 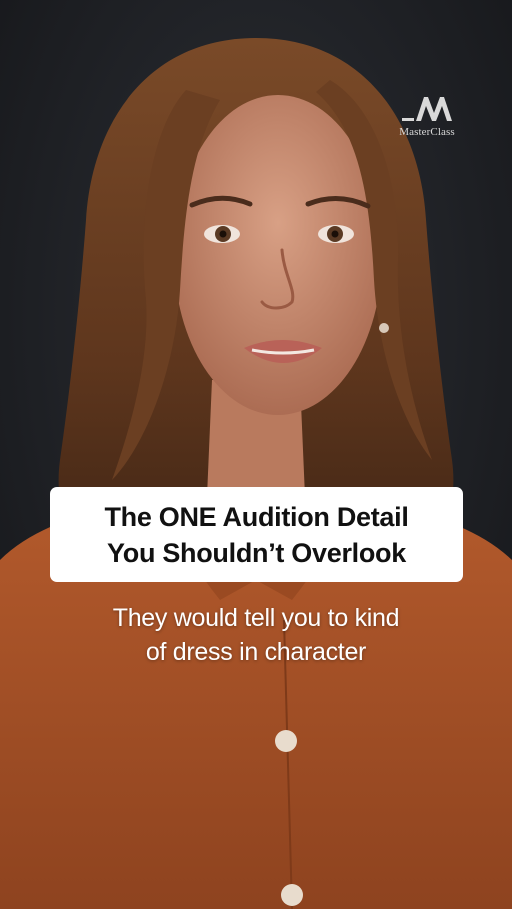 I want to click on caption-line-1: They would tell you to kind, so click(x=256, y=618).